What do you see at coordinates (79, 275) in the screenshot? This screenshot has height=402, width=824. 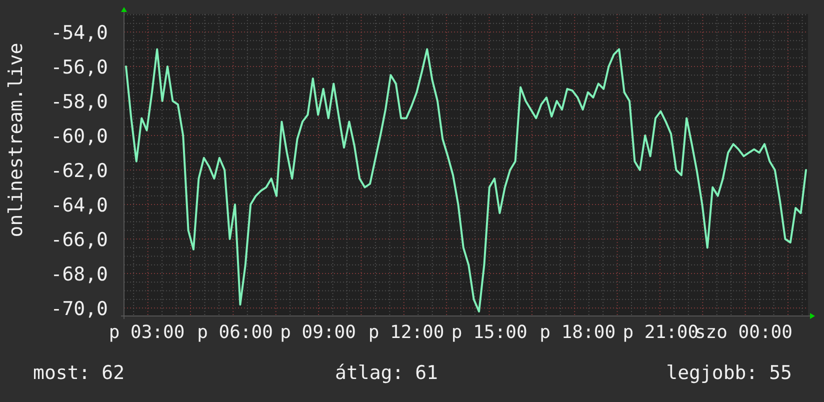 I see `y-tick-label: -68,0` at bounding box center [79, 275].